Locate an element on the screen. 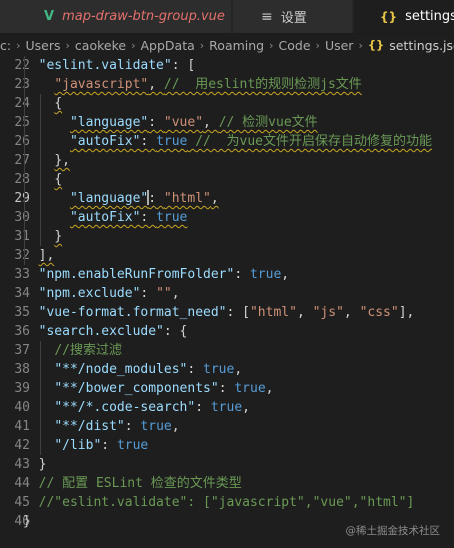 This screenshot has height=548, width=454. code-line: 36 "search.exclude": { is located at coordinates (227, 331).